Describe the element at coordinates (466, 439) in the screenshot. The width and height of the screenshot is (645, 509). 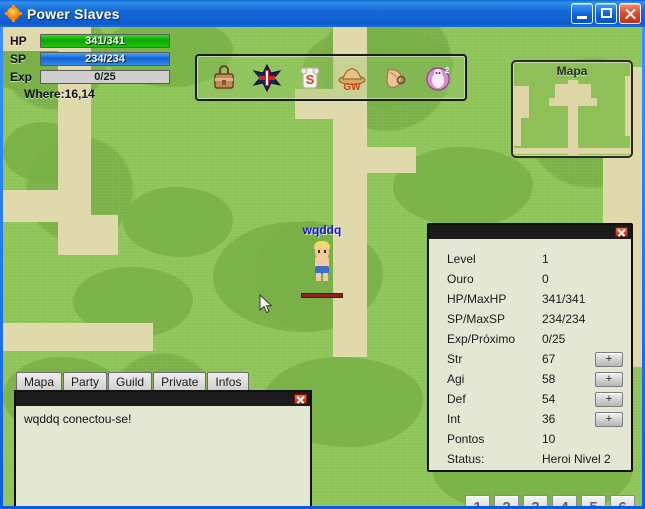
I see `stat-key: Pontos` at that location.